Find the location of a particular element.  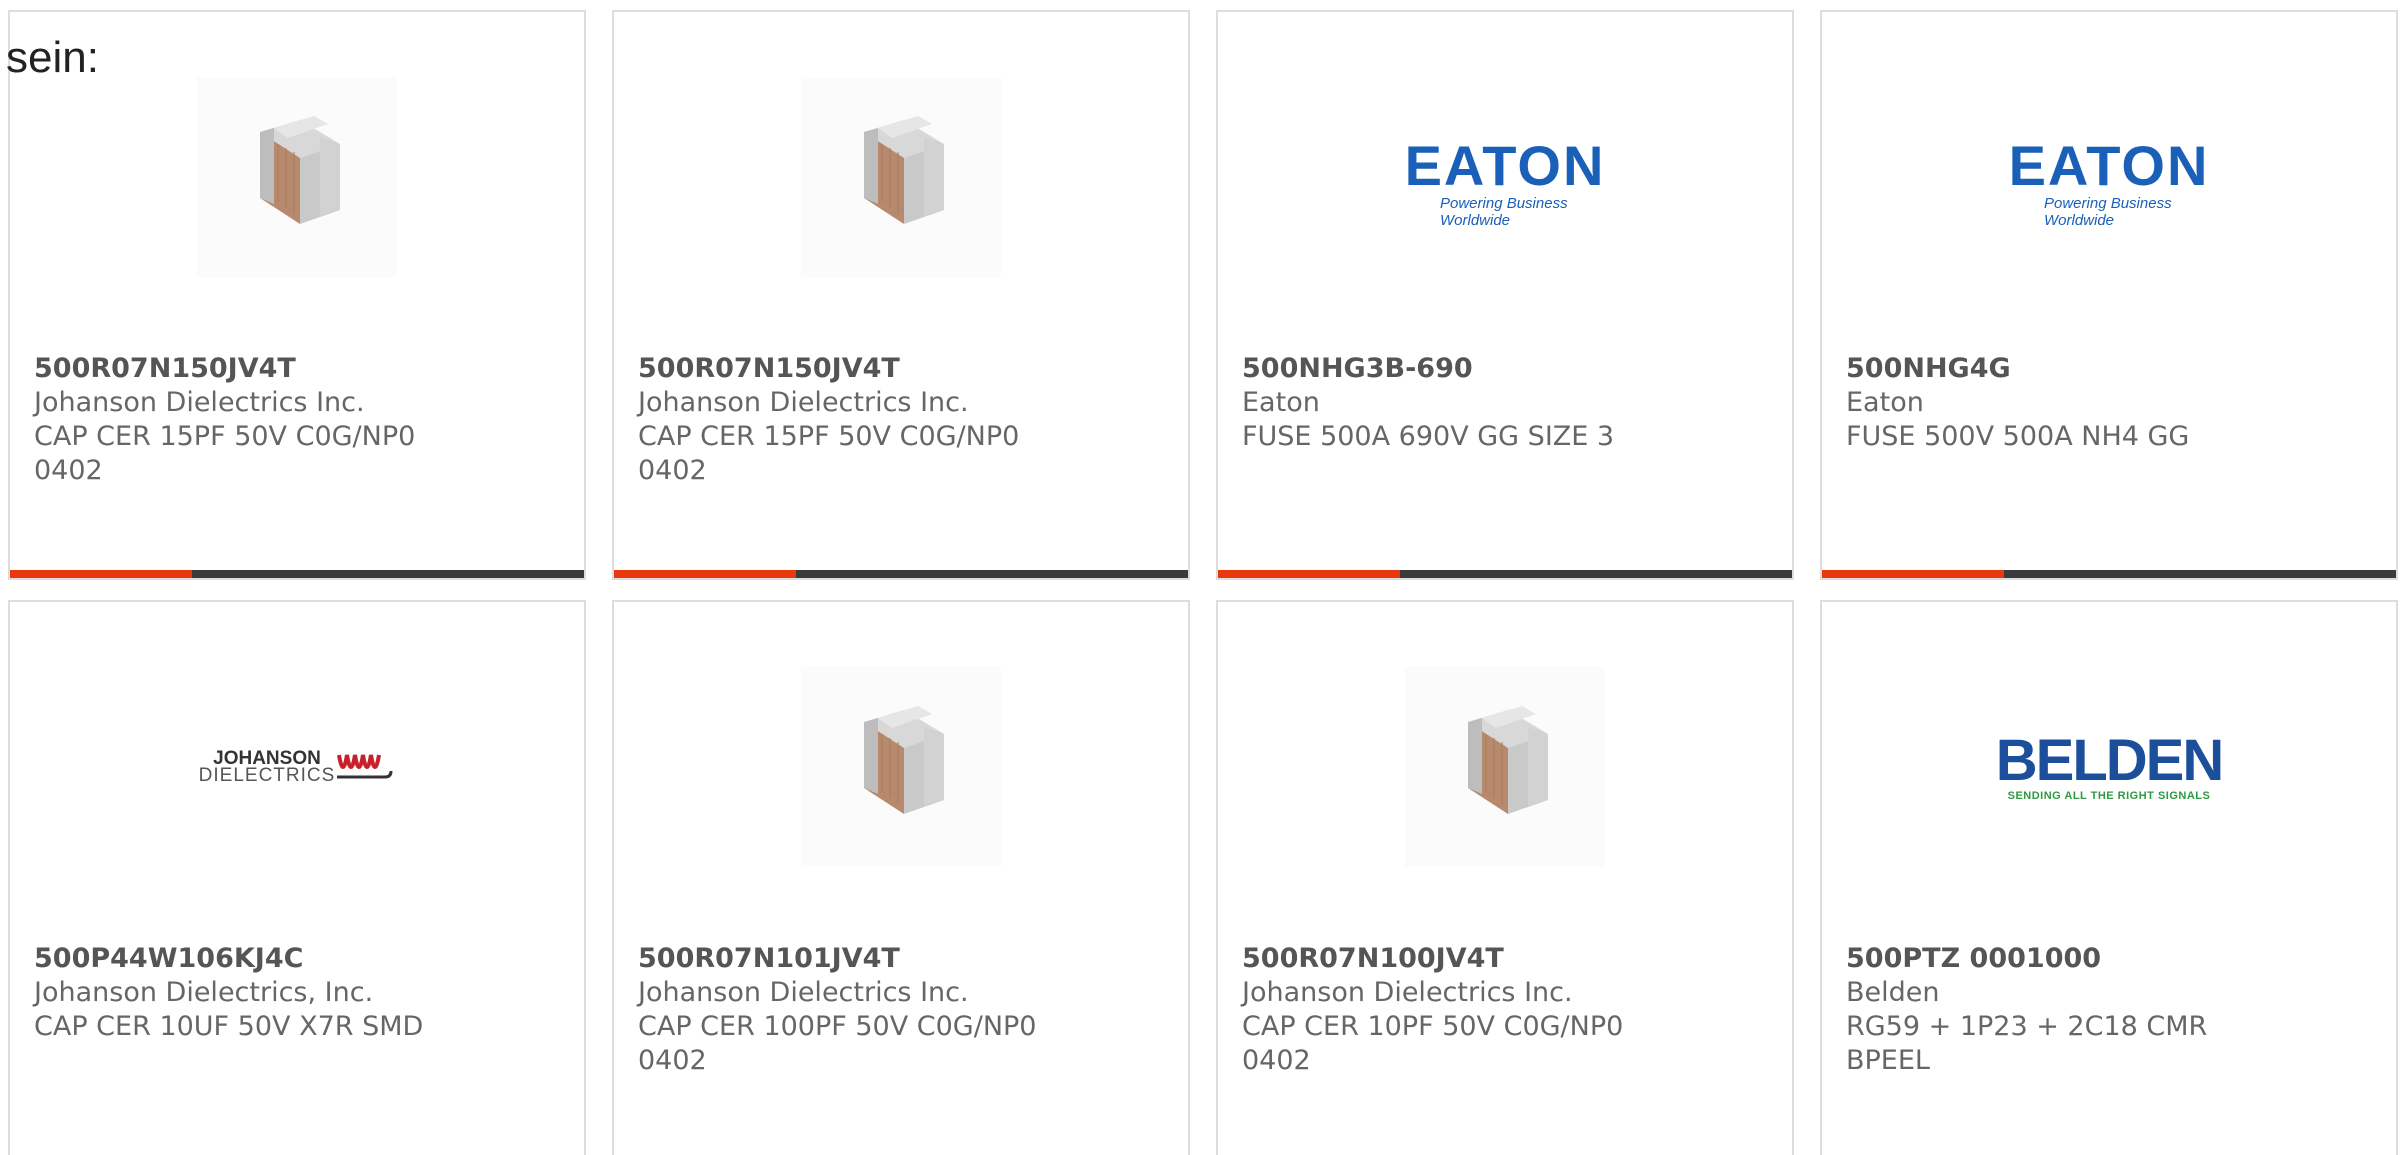

belden-logo: BELDEN SENDING ALL THE RIGHT SIGNALS is located at coordinates (2110, 767).